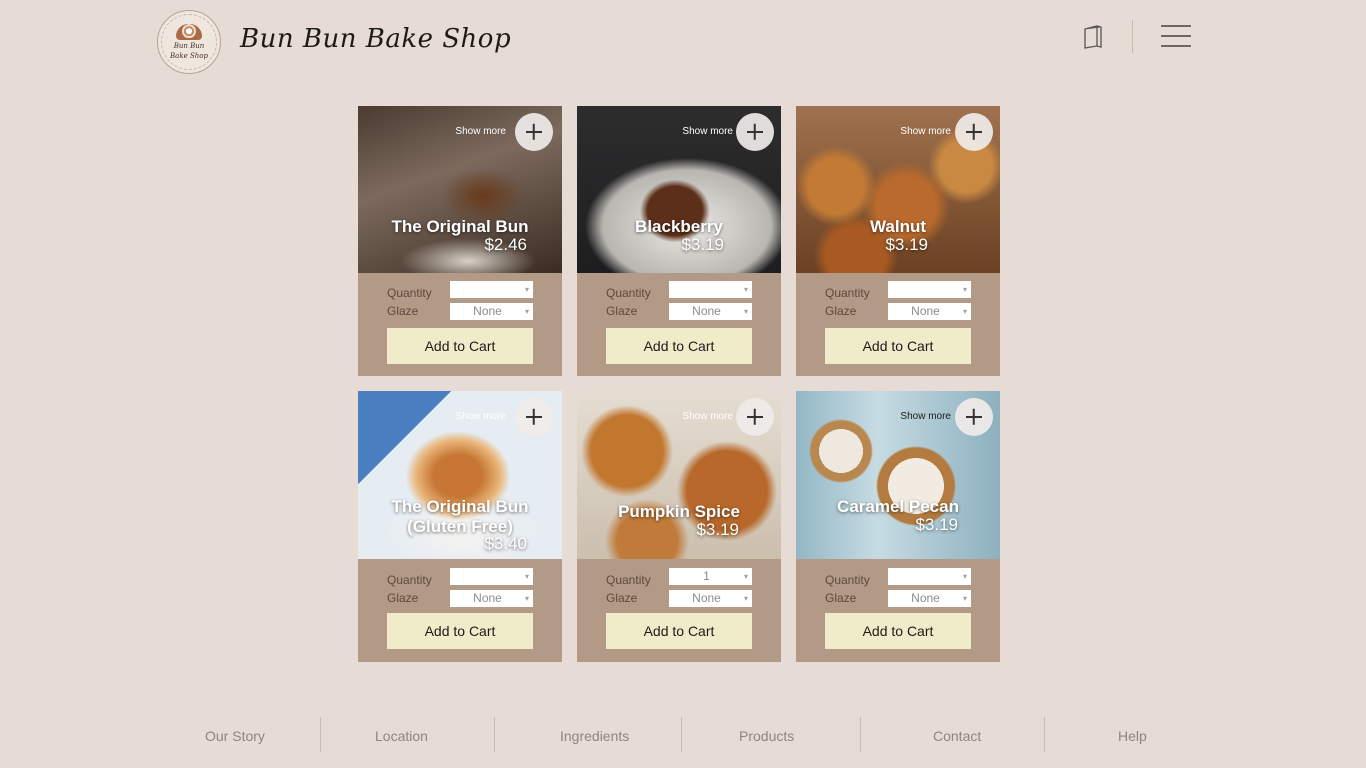 This screenshot has width=1366, height=768. What do you see at coordinates (235, 736) in the screenshot?
I see `footer-link-our-story: Our Story` at bounding box center [235, 736].